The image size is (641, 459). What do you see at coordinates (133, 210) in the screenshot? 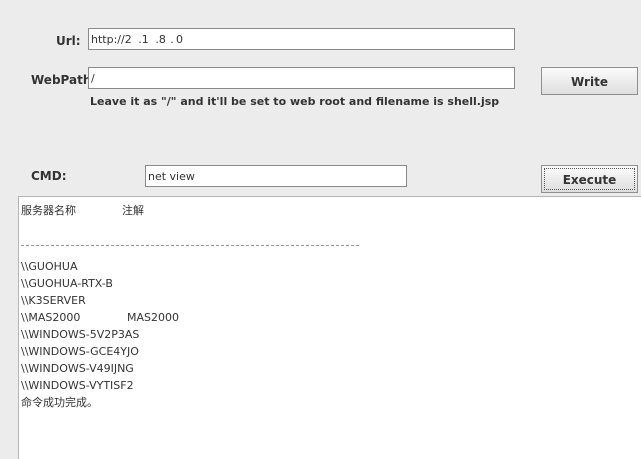
I see `output-header-comment: 注解` at bounding box center [133, 210].